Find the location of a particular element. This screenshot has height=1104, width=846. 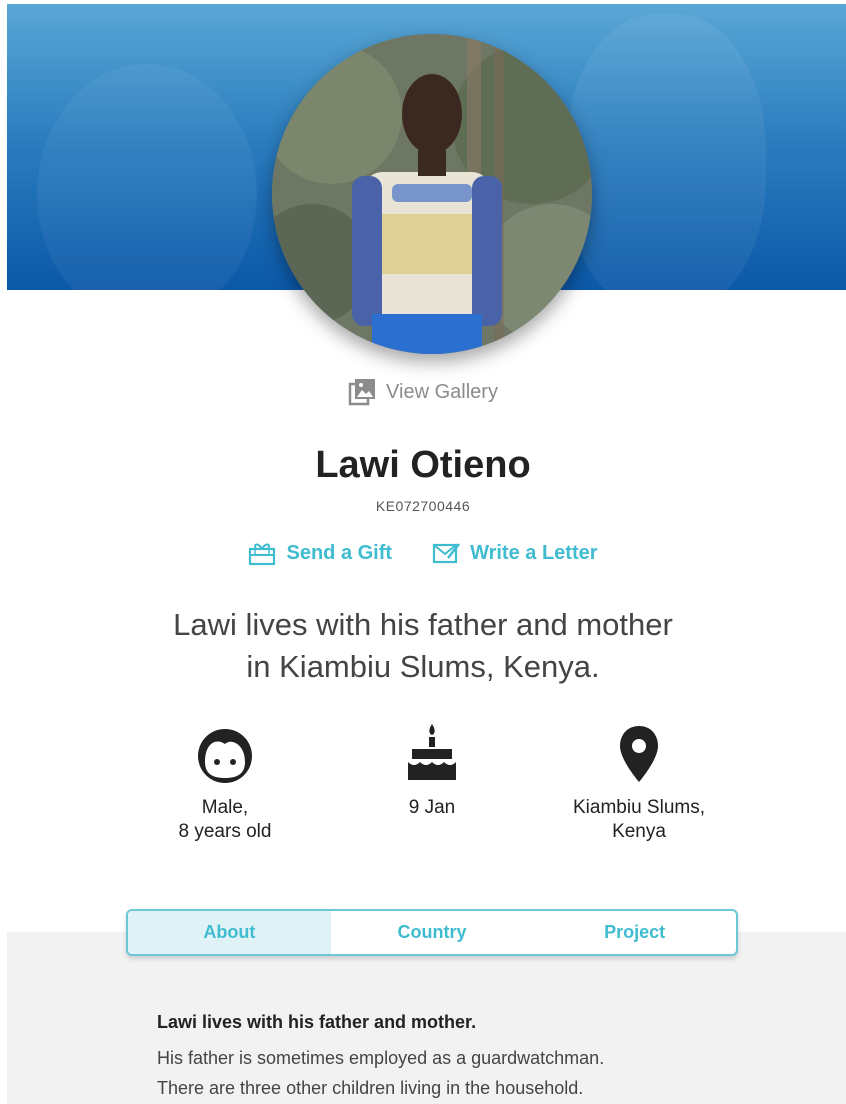

fact-location-country: Kenya is located at coordinates (639, 831).